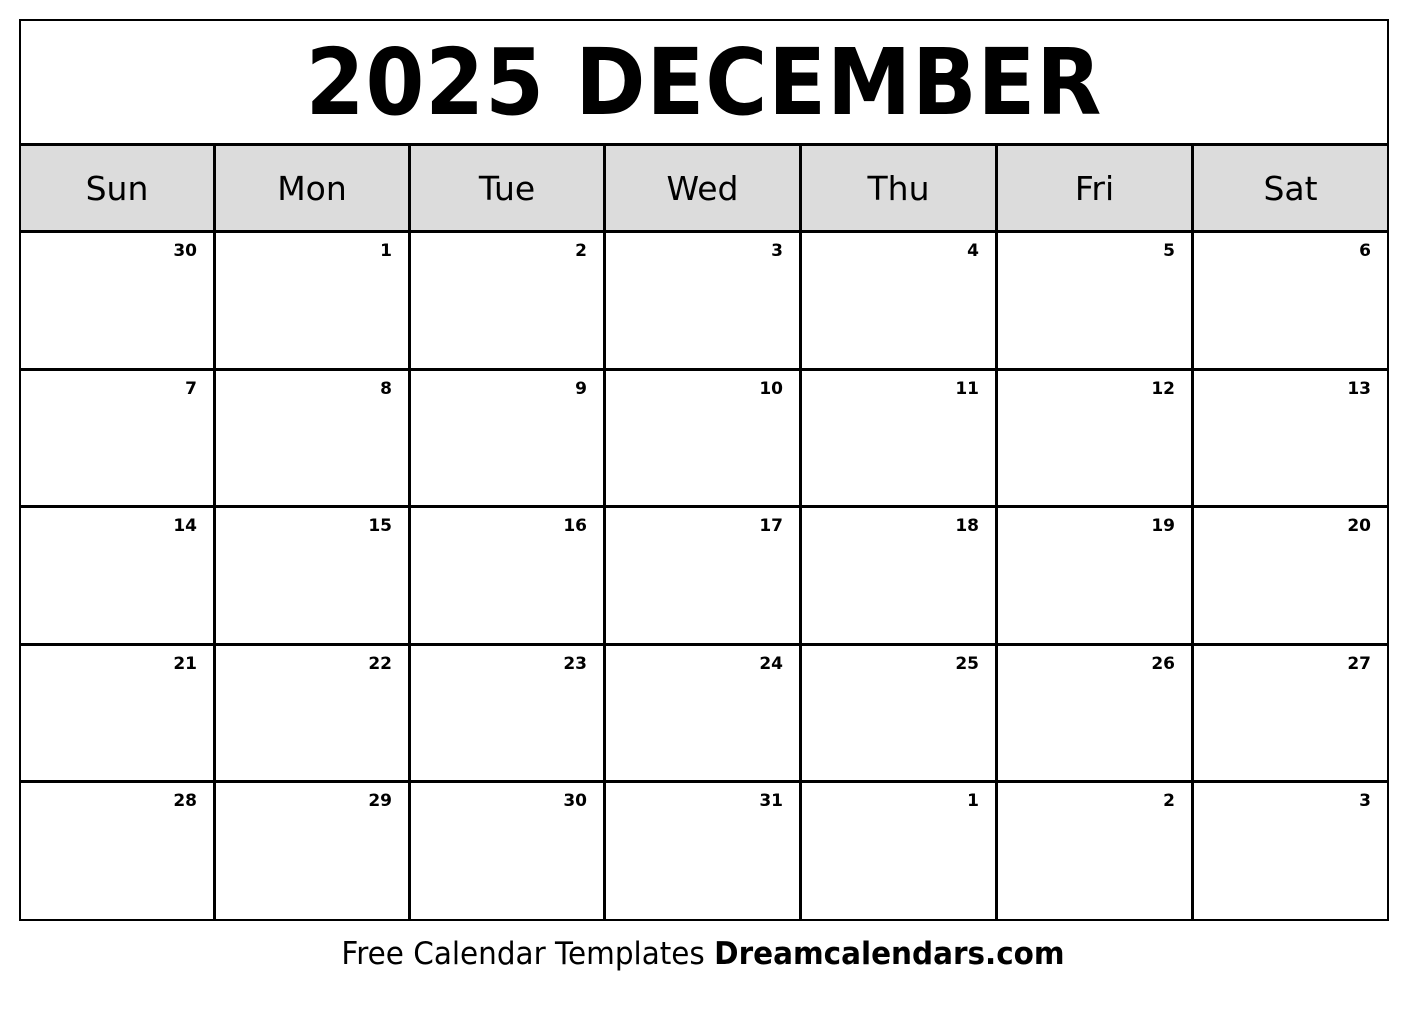 This screenshot has width=1406, height=1020. I want to click on day-number: 10, so click(771, 388).